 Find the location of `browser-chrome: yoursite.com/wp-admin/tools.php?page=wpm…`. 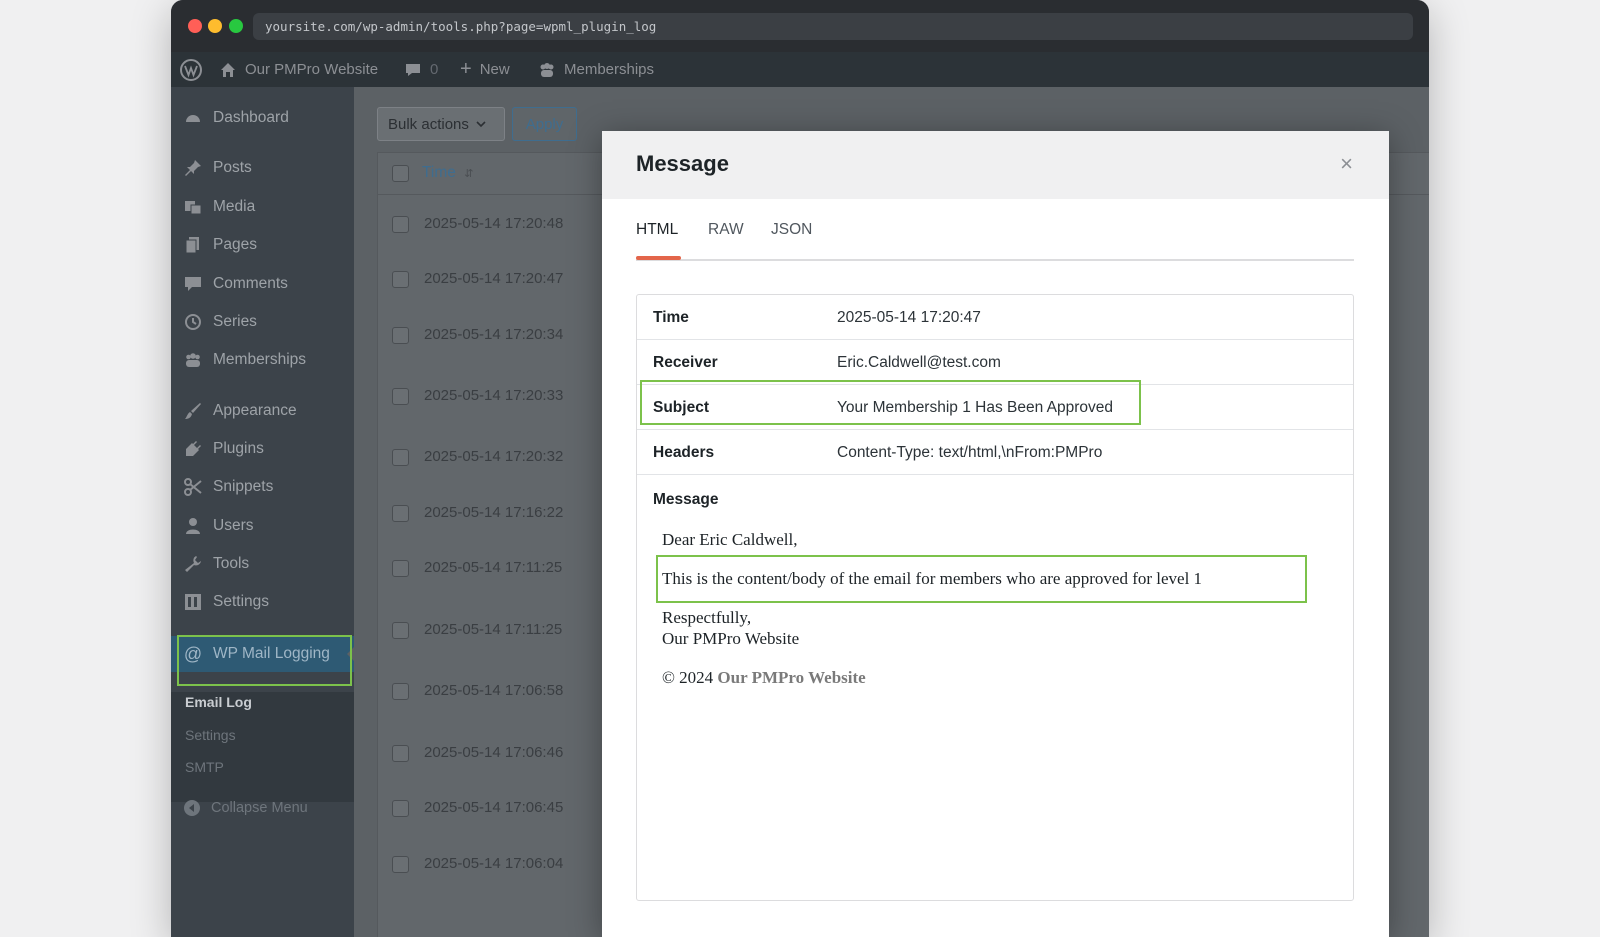

browser-chrome: yoursite.com/wp-admin/tools.php?page=wpm… is located at coordinates (800, 26).